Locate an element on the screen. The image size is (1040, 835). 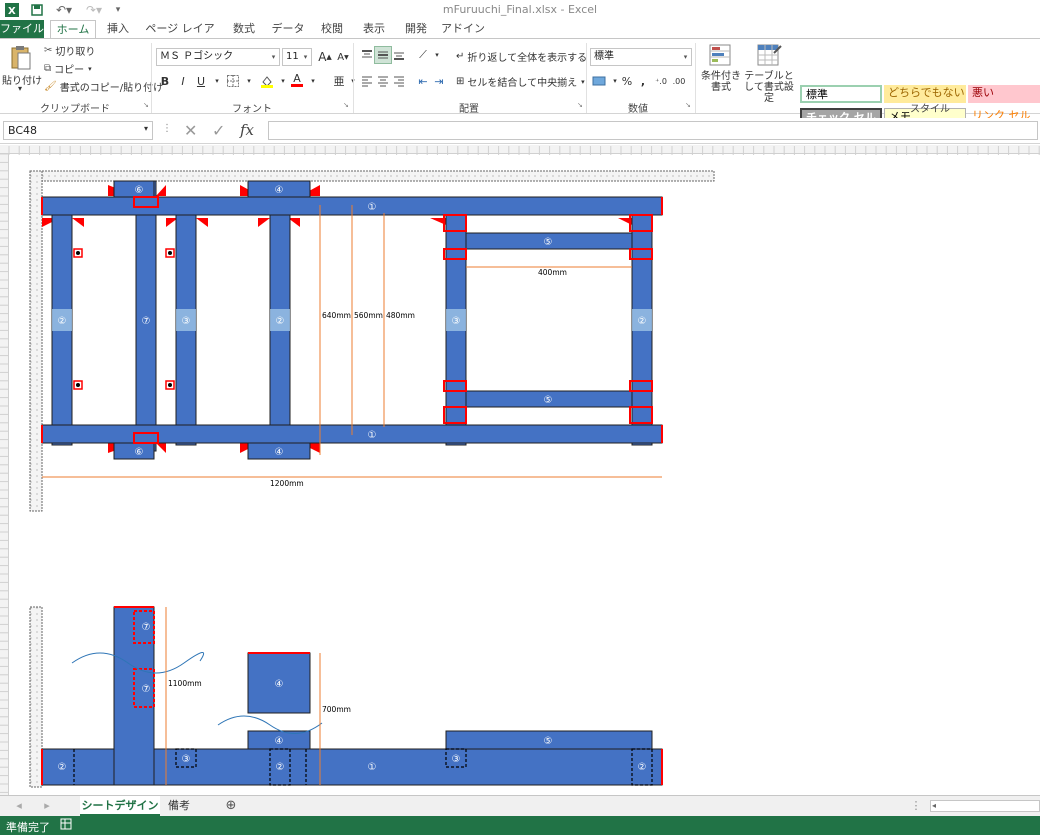
scroll-tabs-right-icon: ▸ is located at coordinates (47, 806).